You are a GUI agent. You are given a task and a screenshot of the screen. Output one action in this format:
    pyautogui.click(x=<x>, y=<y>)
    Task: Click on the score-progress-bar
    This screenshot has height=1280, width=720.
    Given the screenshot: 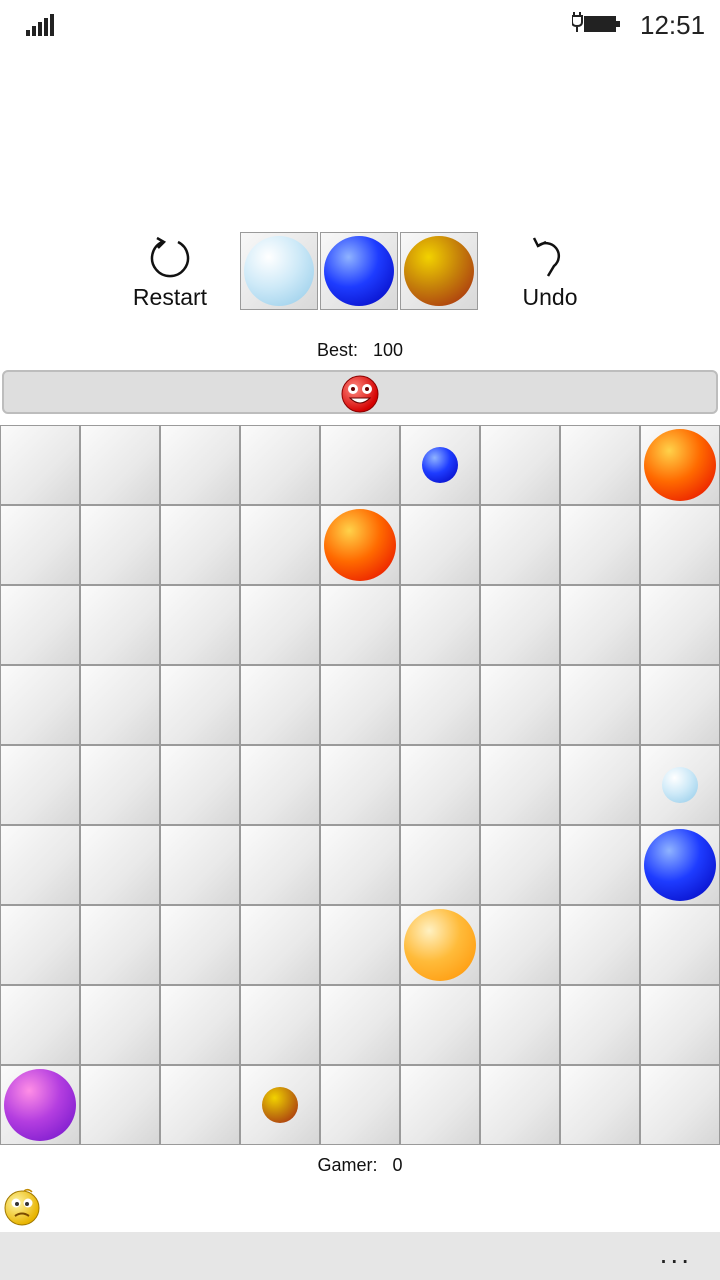 What is the action you would take?
    pyautogui.click(x=360, y=392)
    